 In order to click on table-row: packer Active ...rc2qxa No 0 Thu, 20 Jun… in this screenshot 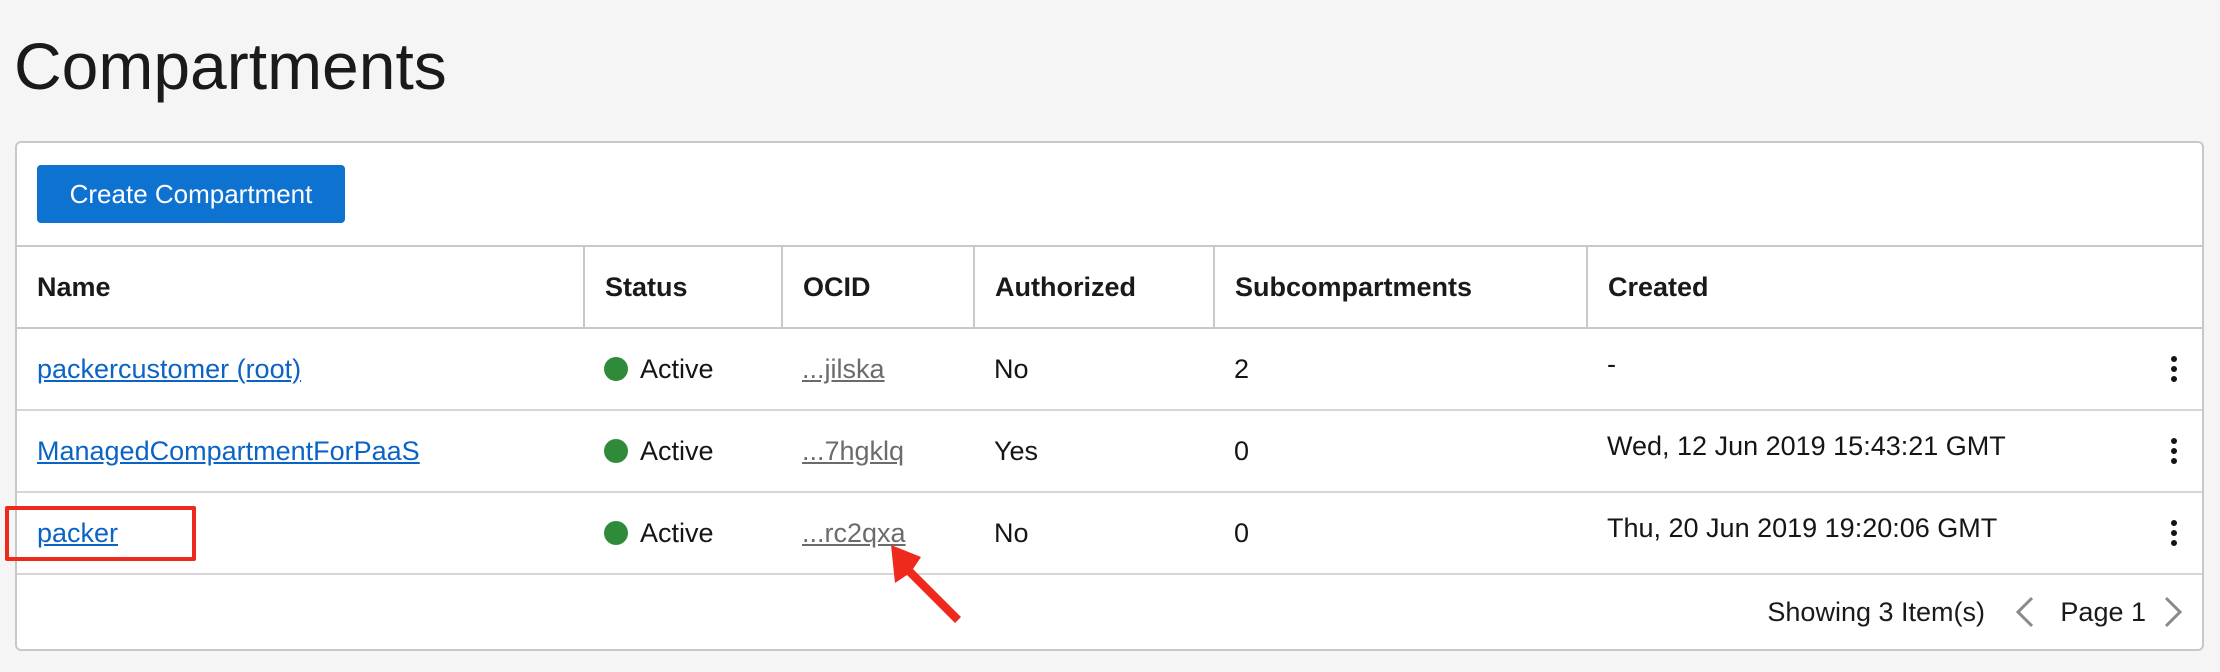, I will do `click(1109, 533)`.